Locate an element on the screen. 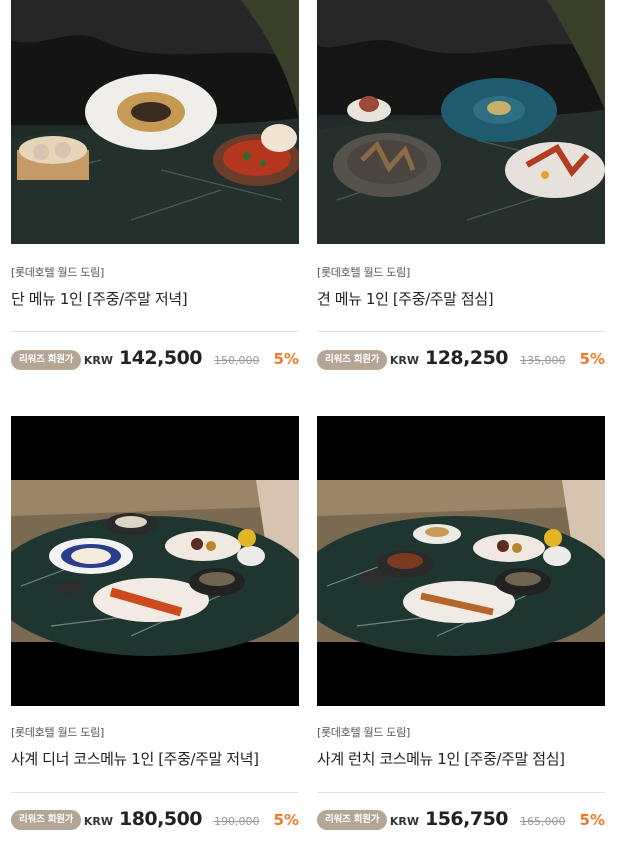 This screenshot has height=845, width=619. original-price: 135,000 is located at coordinates (543, 360).